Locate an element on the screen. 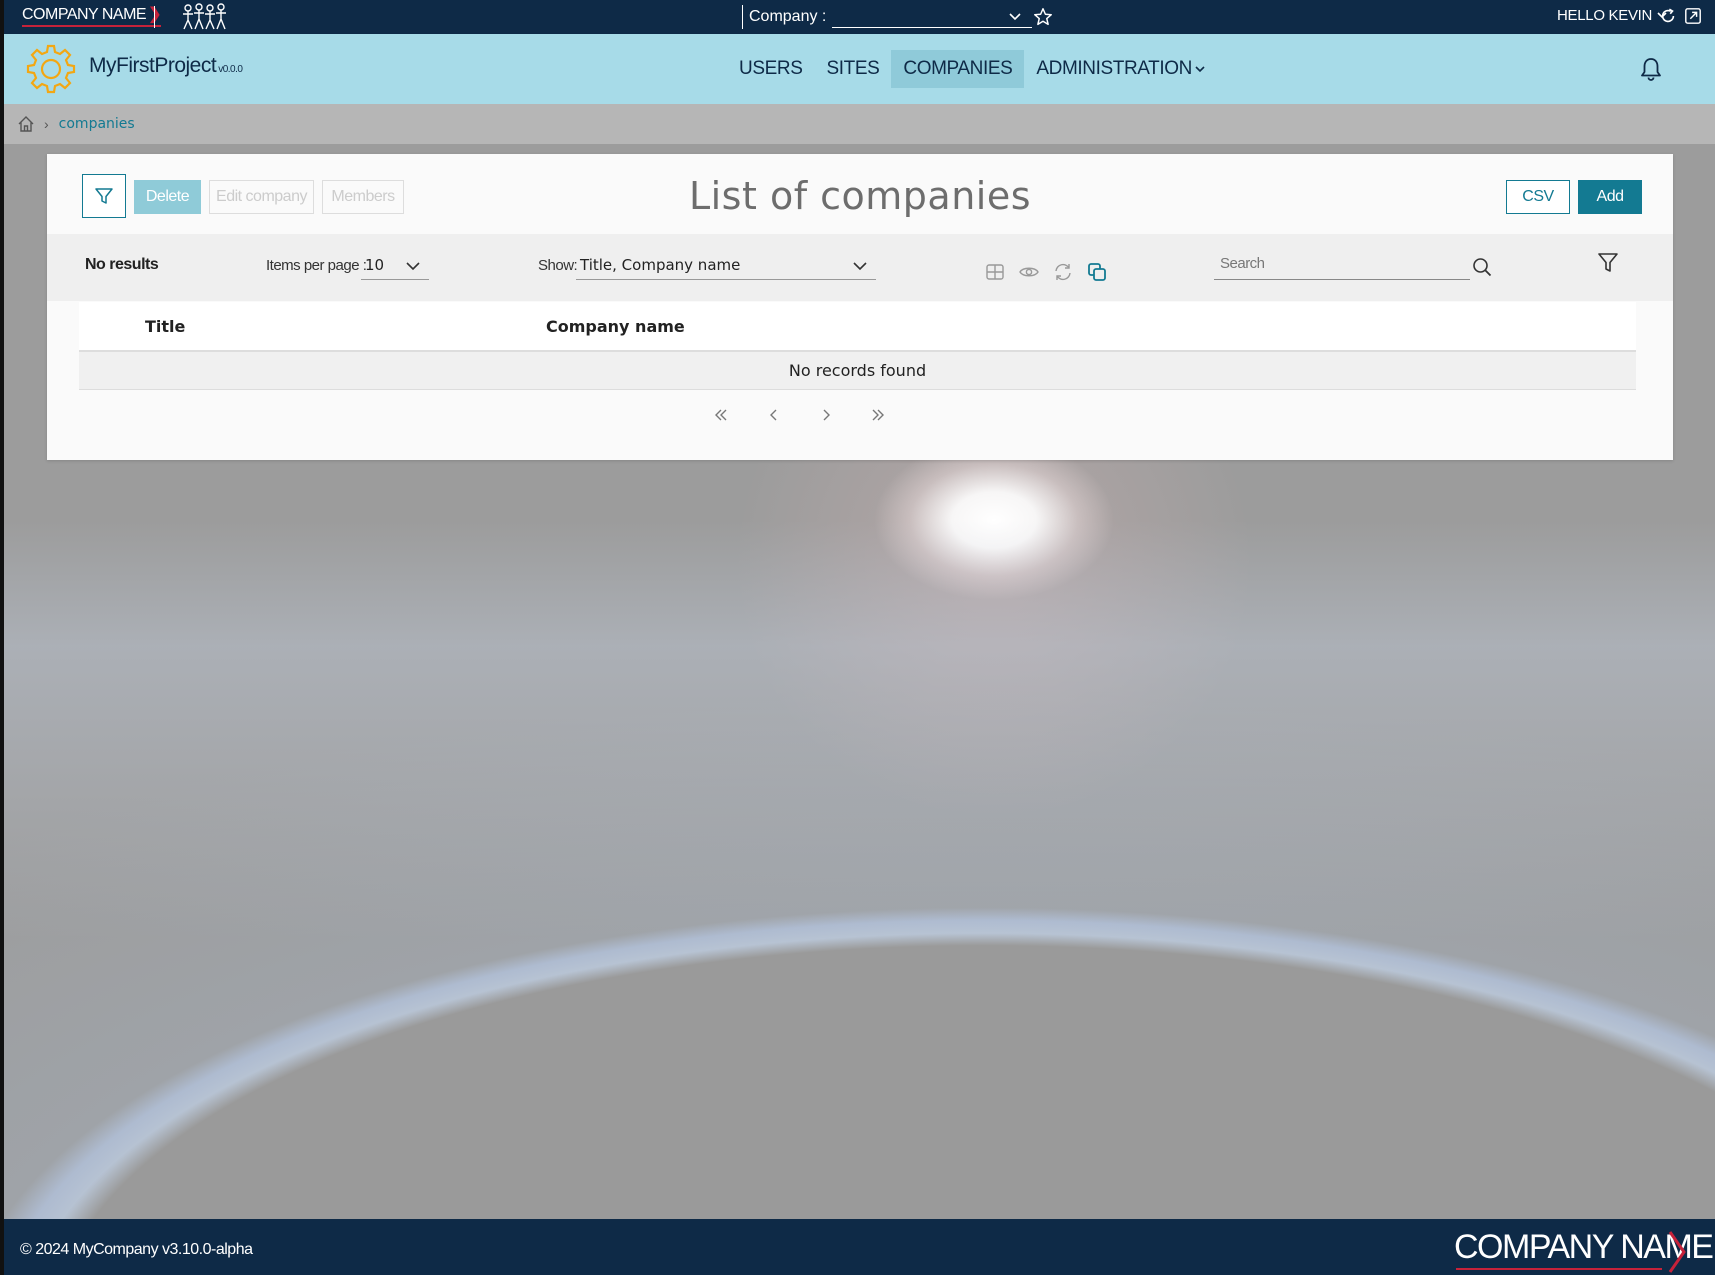 This screenshot has height=1275, width=1715. brand-chevron-icon is located at coordinates (1677, 1252).